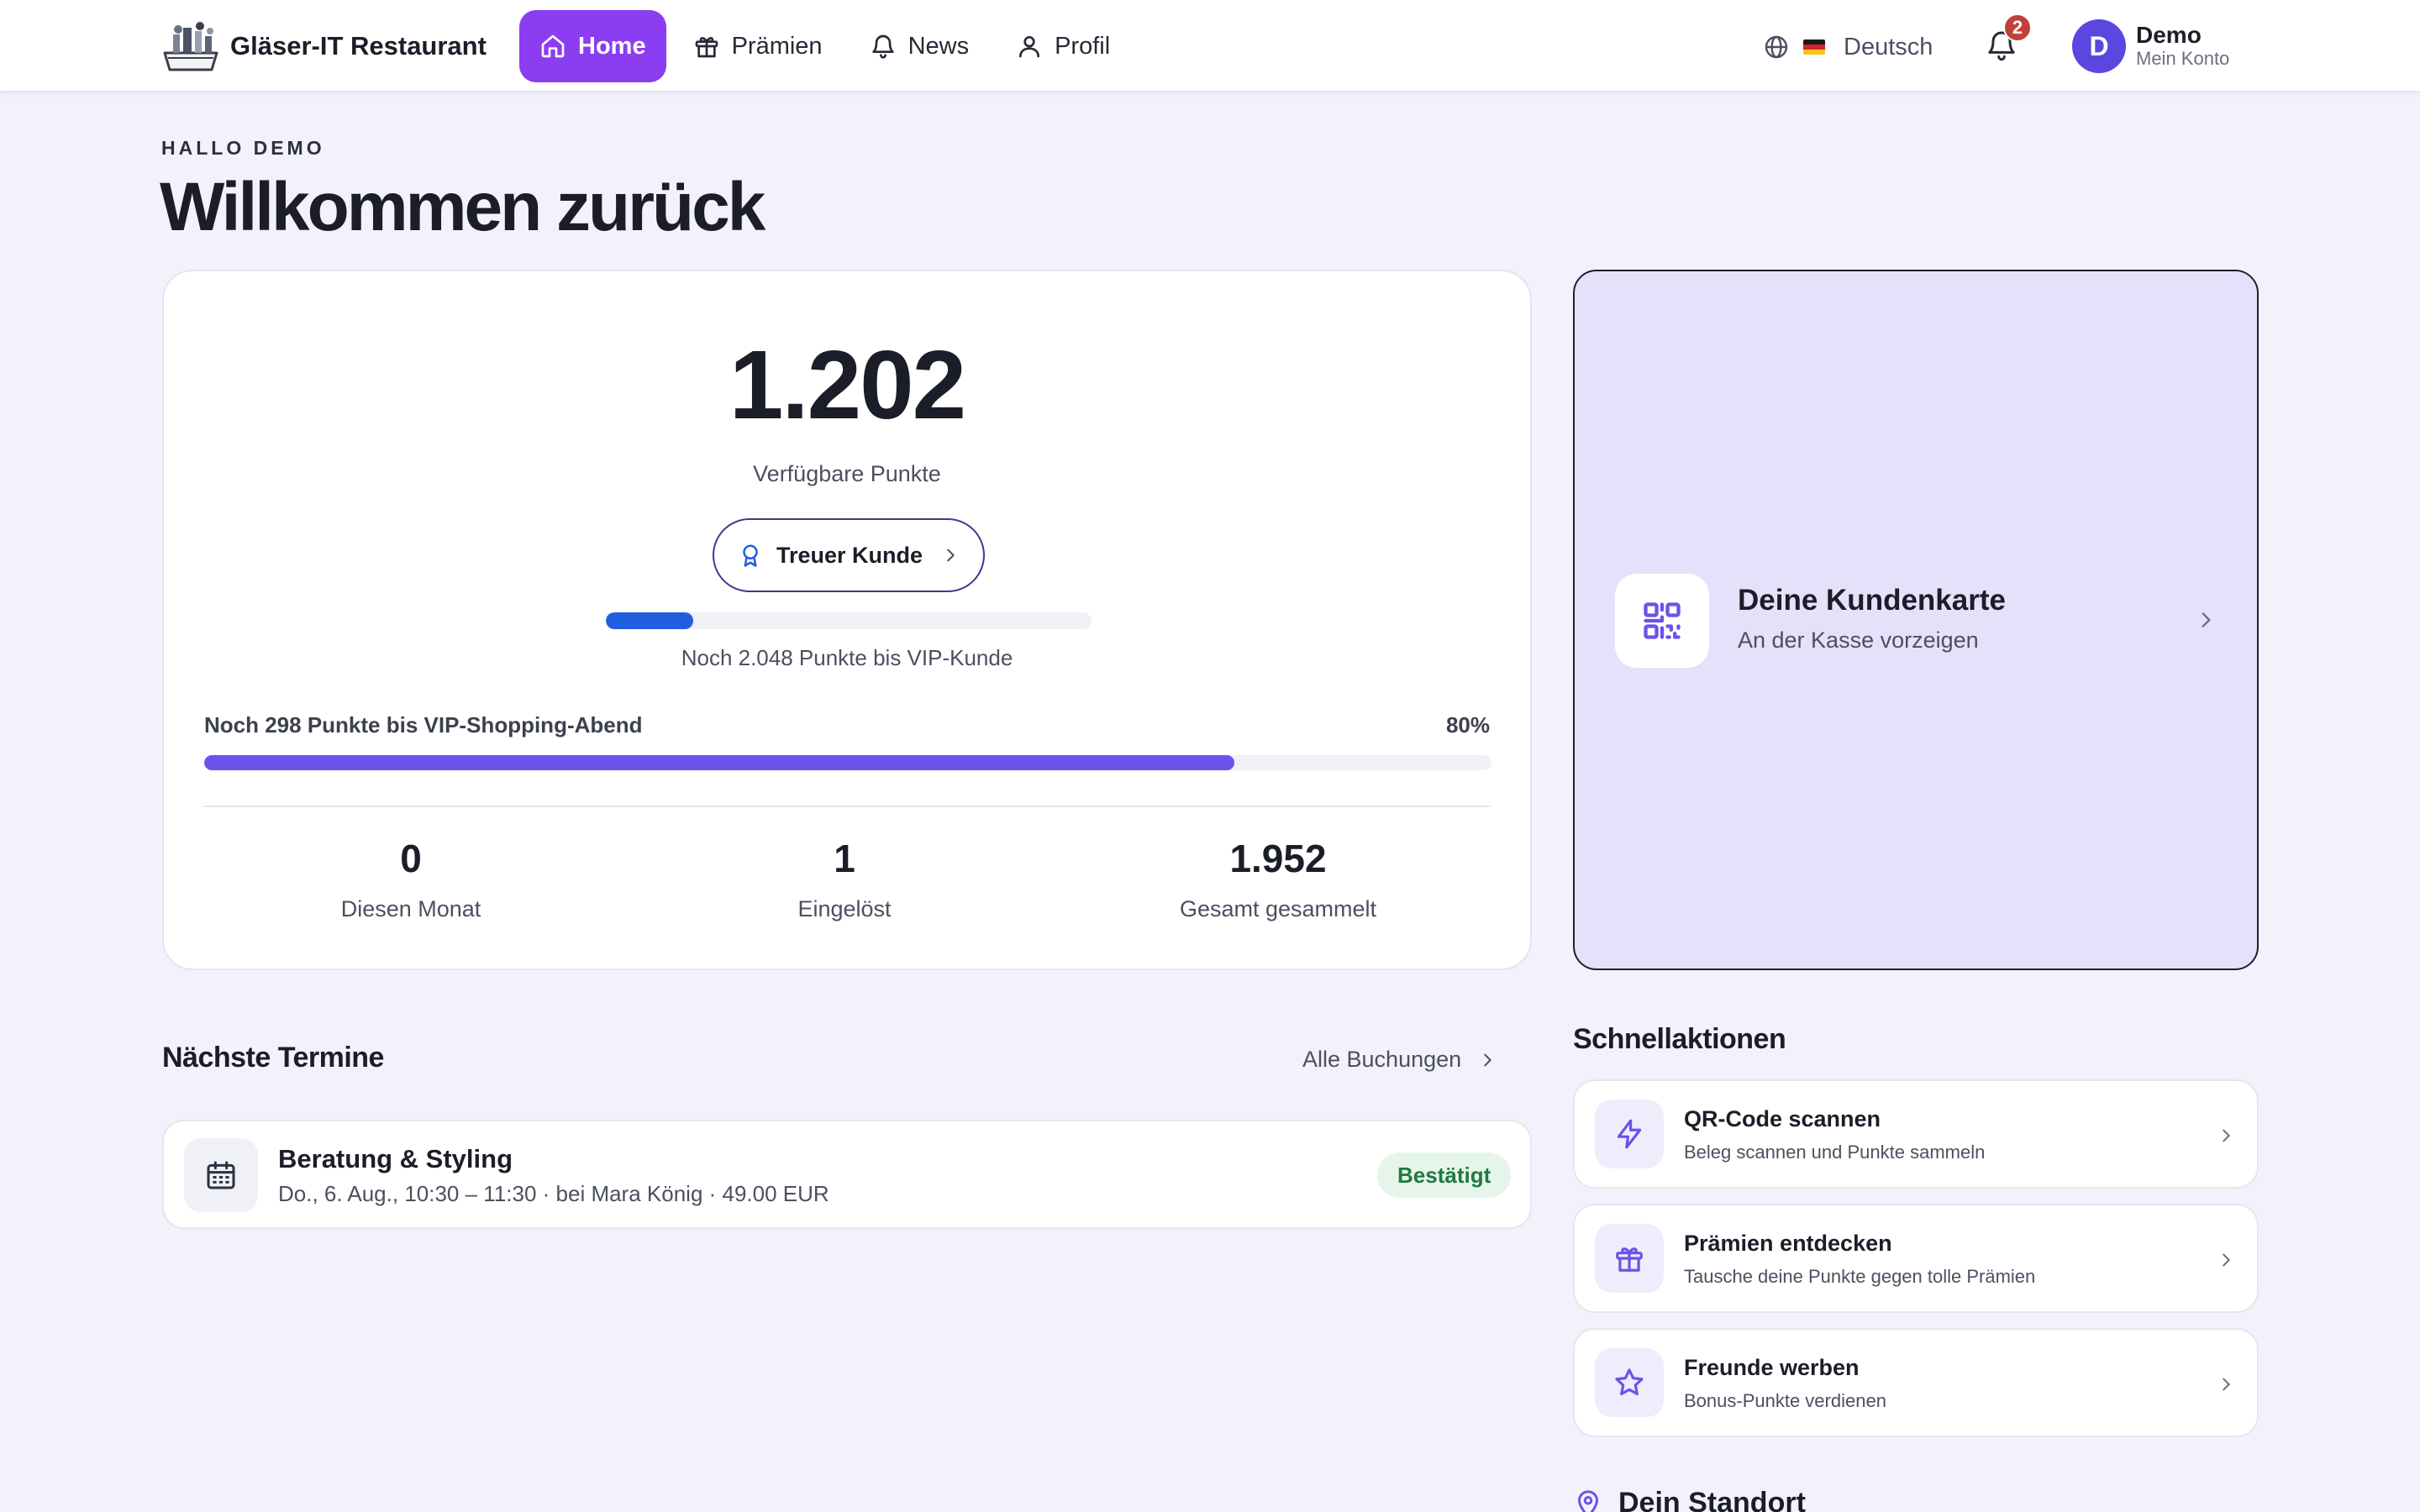 The image size is (2420, 1512). I want to click on appointment-icon-box, so click(221, 1175).